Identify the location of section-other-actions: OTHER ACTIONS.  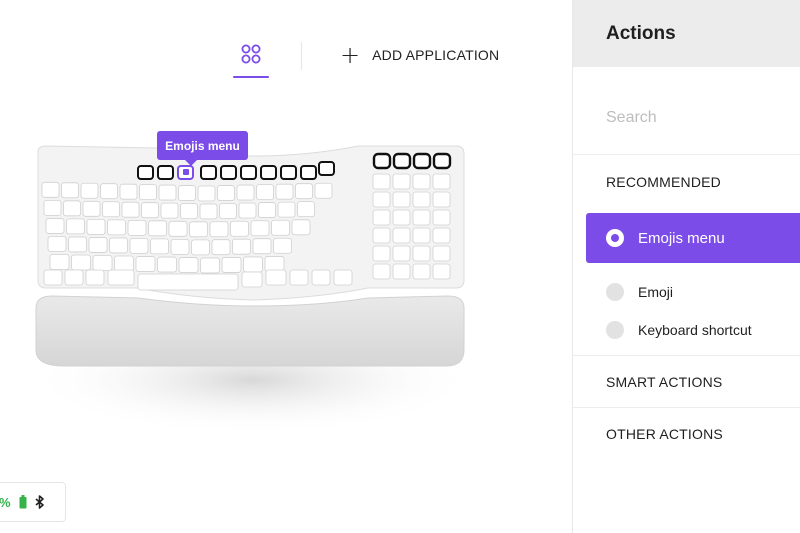
(686, 434).